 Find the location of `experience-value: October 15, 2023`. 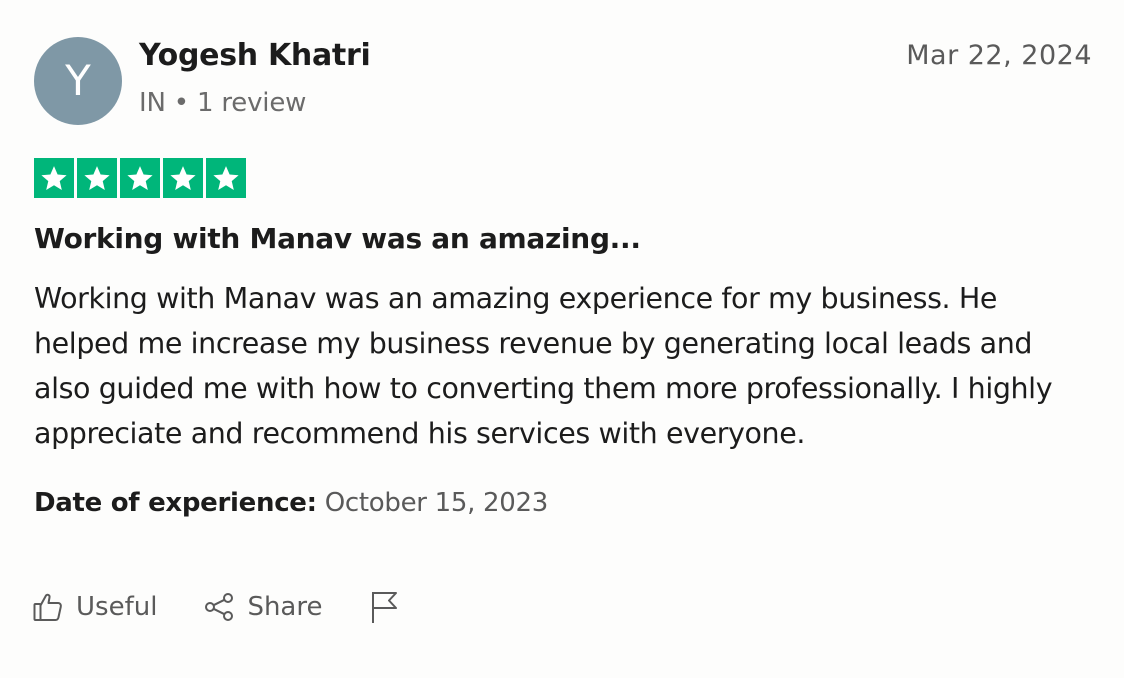

experience-value: October 15, 2023 is located at coordinates (436, 503).